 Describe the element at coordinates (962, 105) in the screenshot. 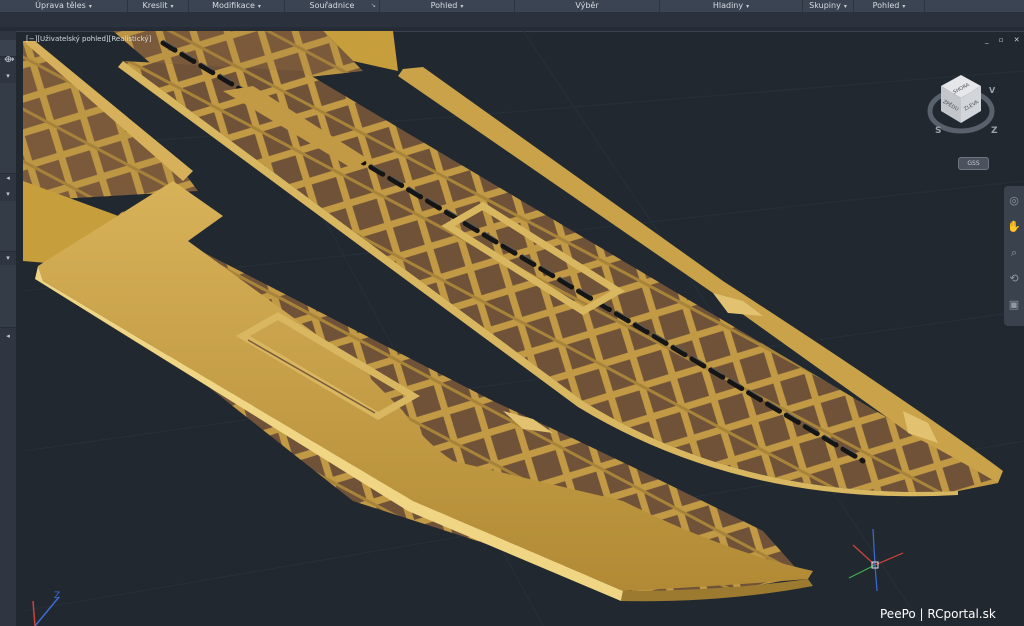

I see `viewcube: SHORA ZPĚDU ZLEVA S Z V` at that location.